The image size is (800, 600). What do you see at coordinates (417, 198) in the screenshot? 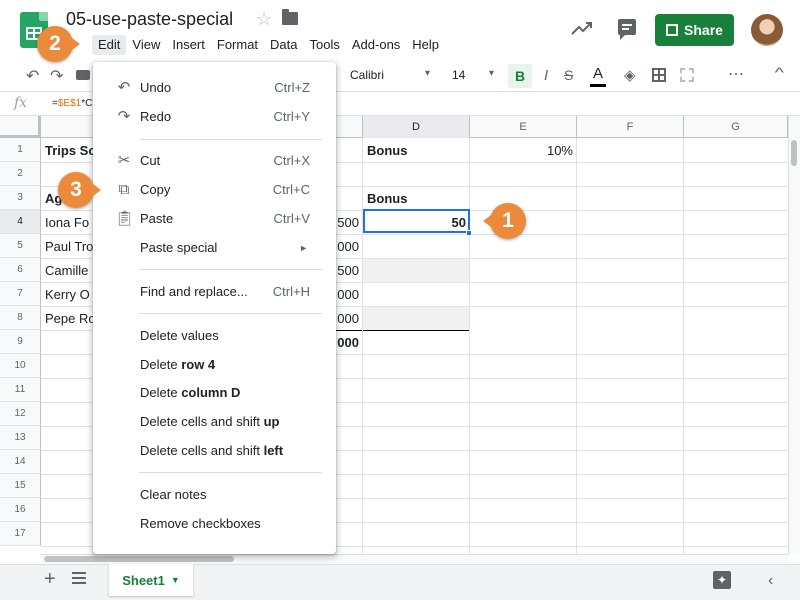
I see `cell-d3: Bonus` at bounding box center [417, 198].